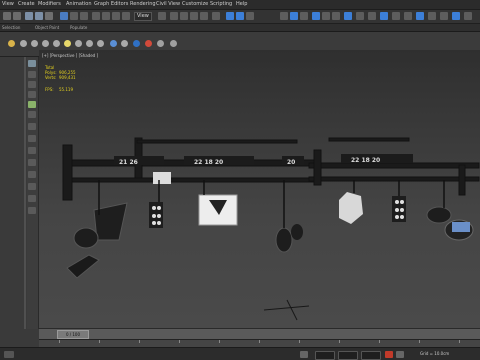 This screenshot has width=480, height=360. What do you see at coordinates (47, 27) in the screenshot?
I see `ribbon-object-paint: Object Paint` at bounding box center [47, 27].